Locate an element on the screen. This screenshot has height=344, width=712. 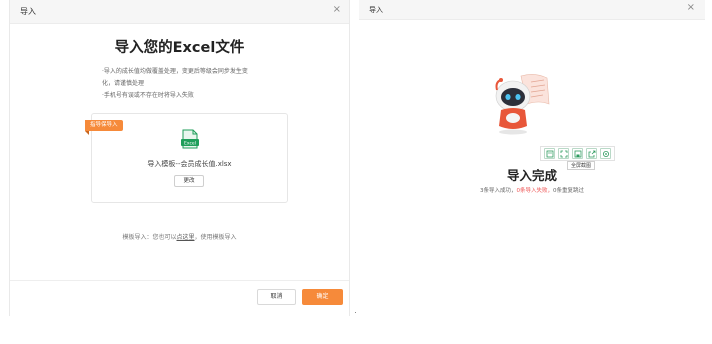
save-icon is located at coordinates (577, 153).